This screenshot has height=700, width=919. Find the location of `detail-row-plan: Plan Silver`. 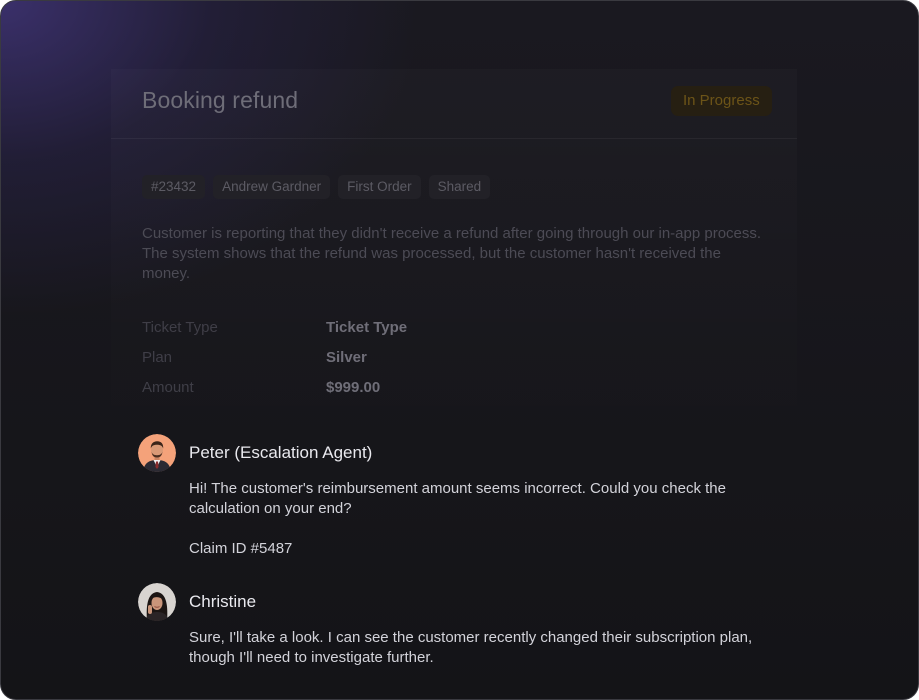

detail-row-plan: Plan Silver is located at coordinates (342, 364).